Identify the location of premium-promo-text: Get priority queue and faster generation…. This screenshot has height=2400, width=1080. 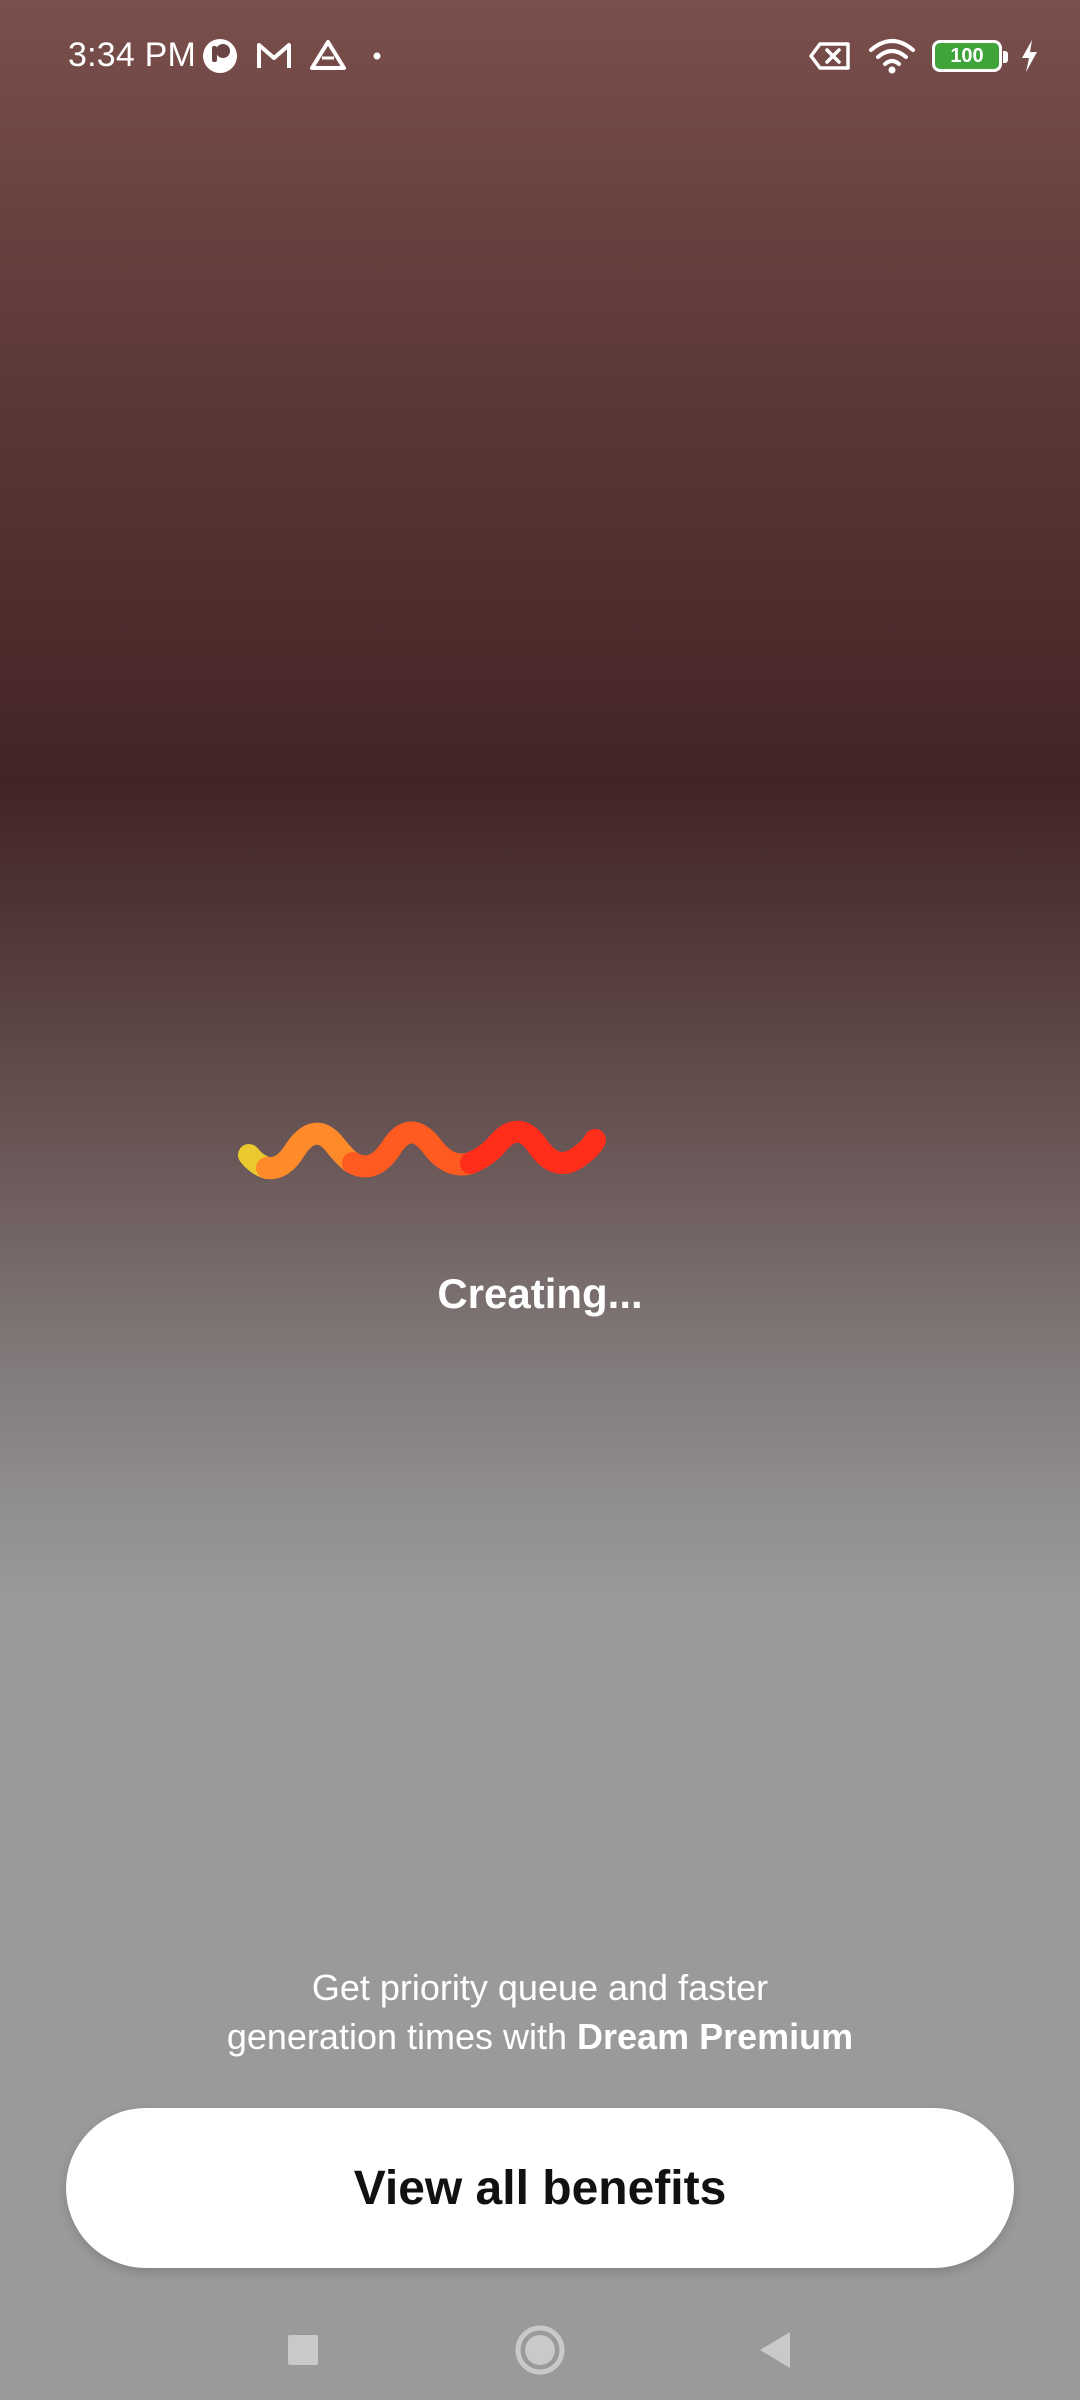
(540, 2012).